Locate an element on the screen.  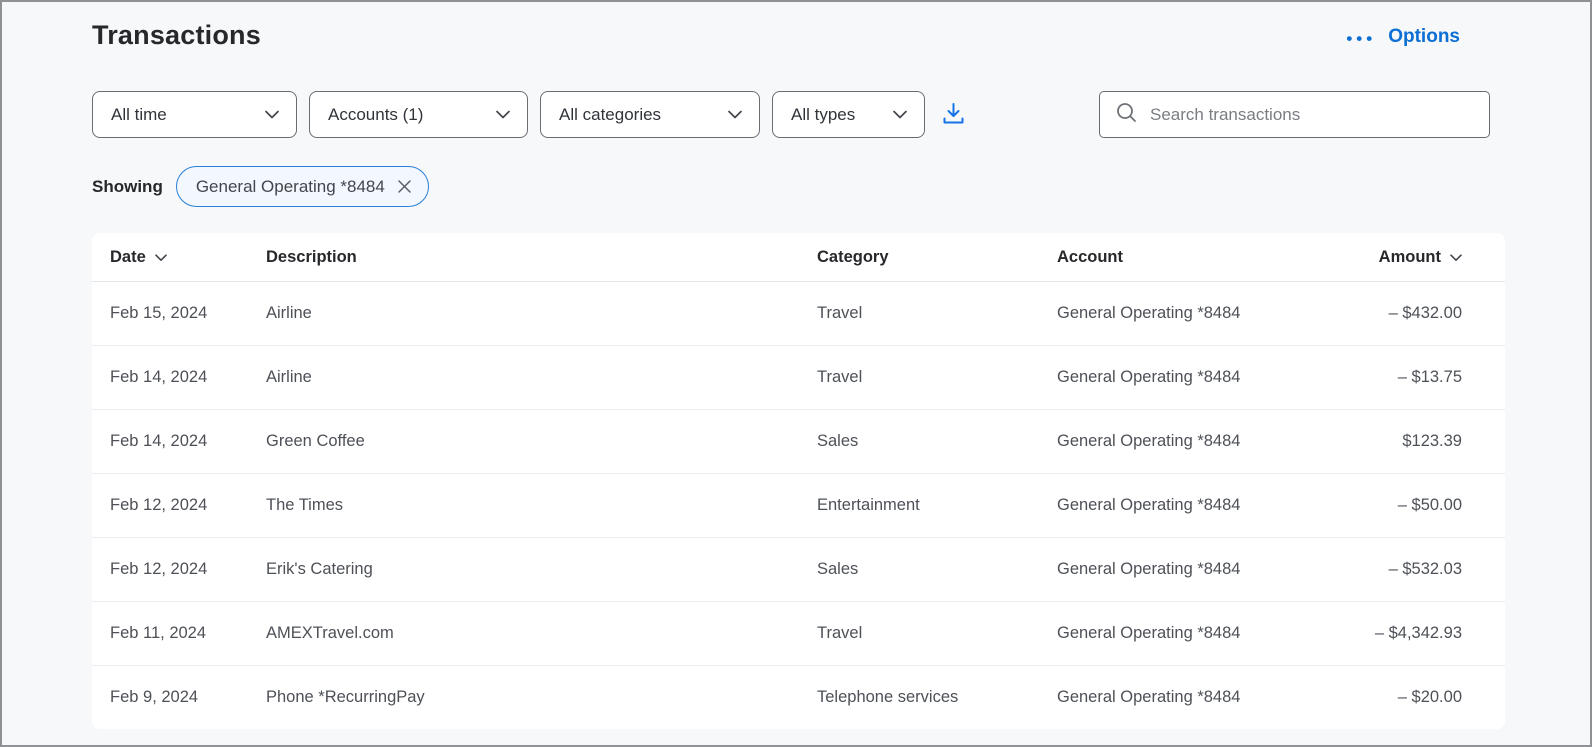
amount-cell: – $532.03 is located at coordinates (1425, 569).